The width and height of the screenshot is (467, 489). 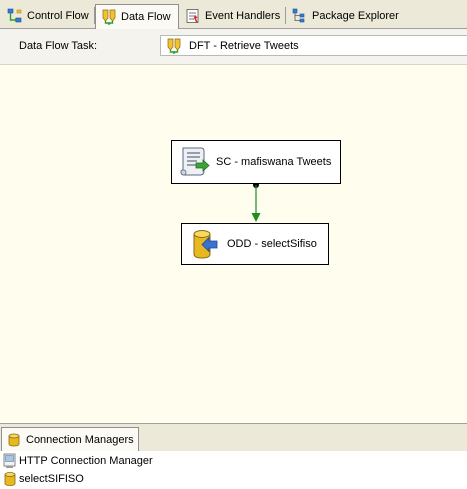 I want to click on database-connection-icon, so click(x=10, y=479).